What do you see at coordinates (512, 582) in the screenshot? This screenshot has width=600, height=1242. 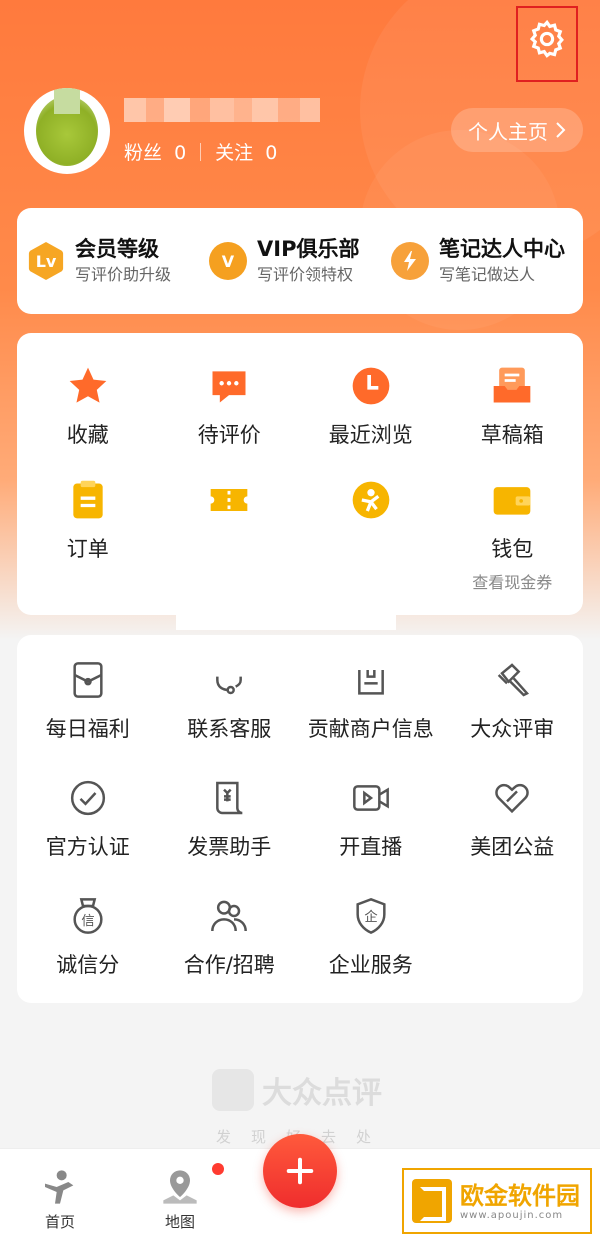 I see `item-sublabel: 查看现金券` at bounding box center [512, 582].